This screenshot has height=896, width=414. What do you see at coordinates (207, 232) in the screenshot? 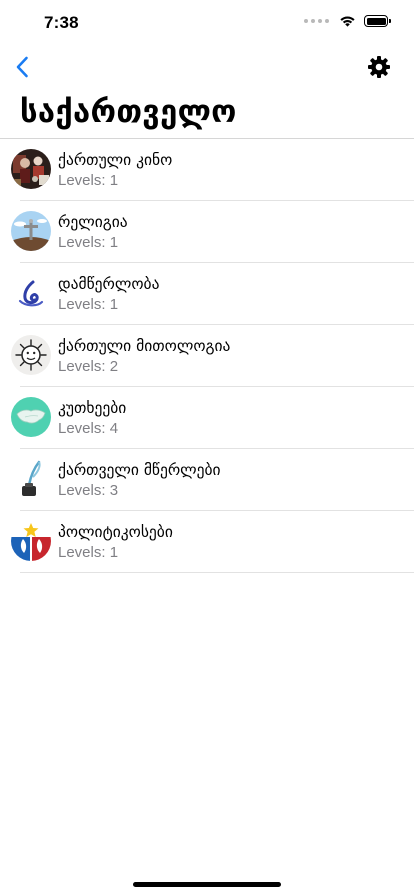
I see `list-item: რელიგია Levels: 1` at bounding box center [207, 232].